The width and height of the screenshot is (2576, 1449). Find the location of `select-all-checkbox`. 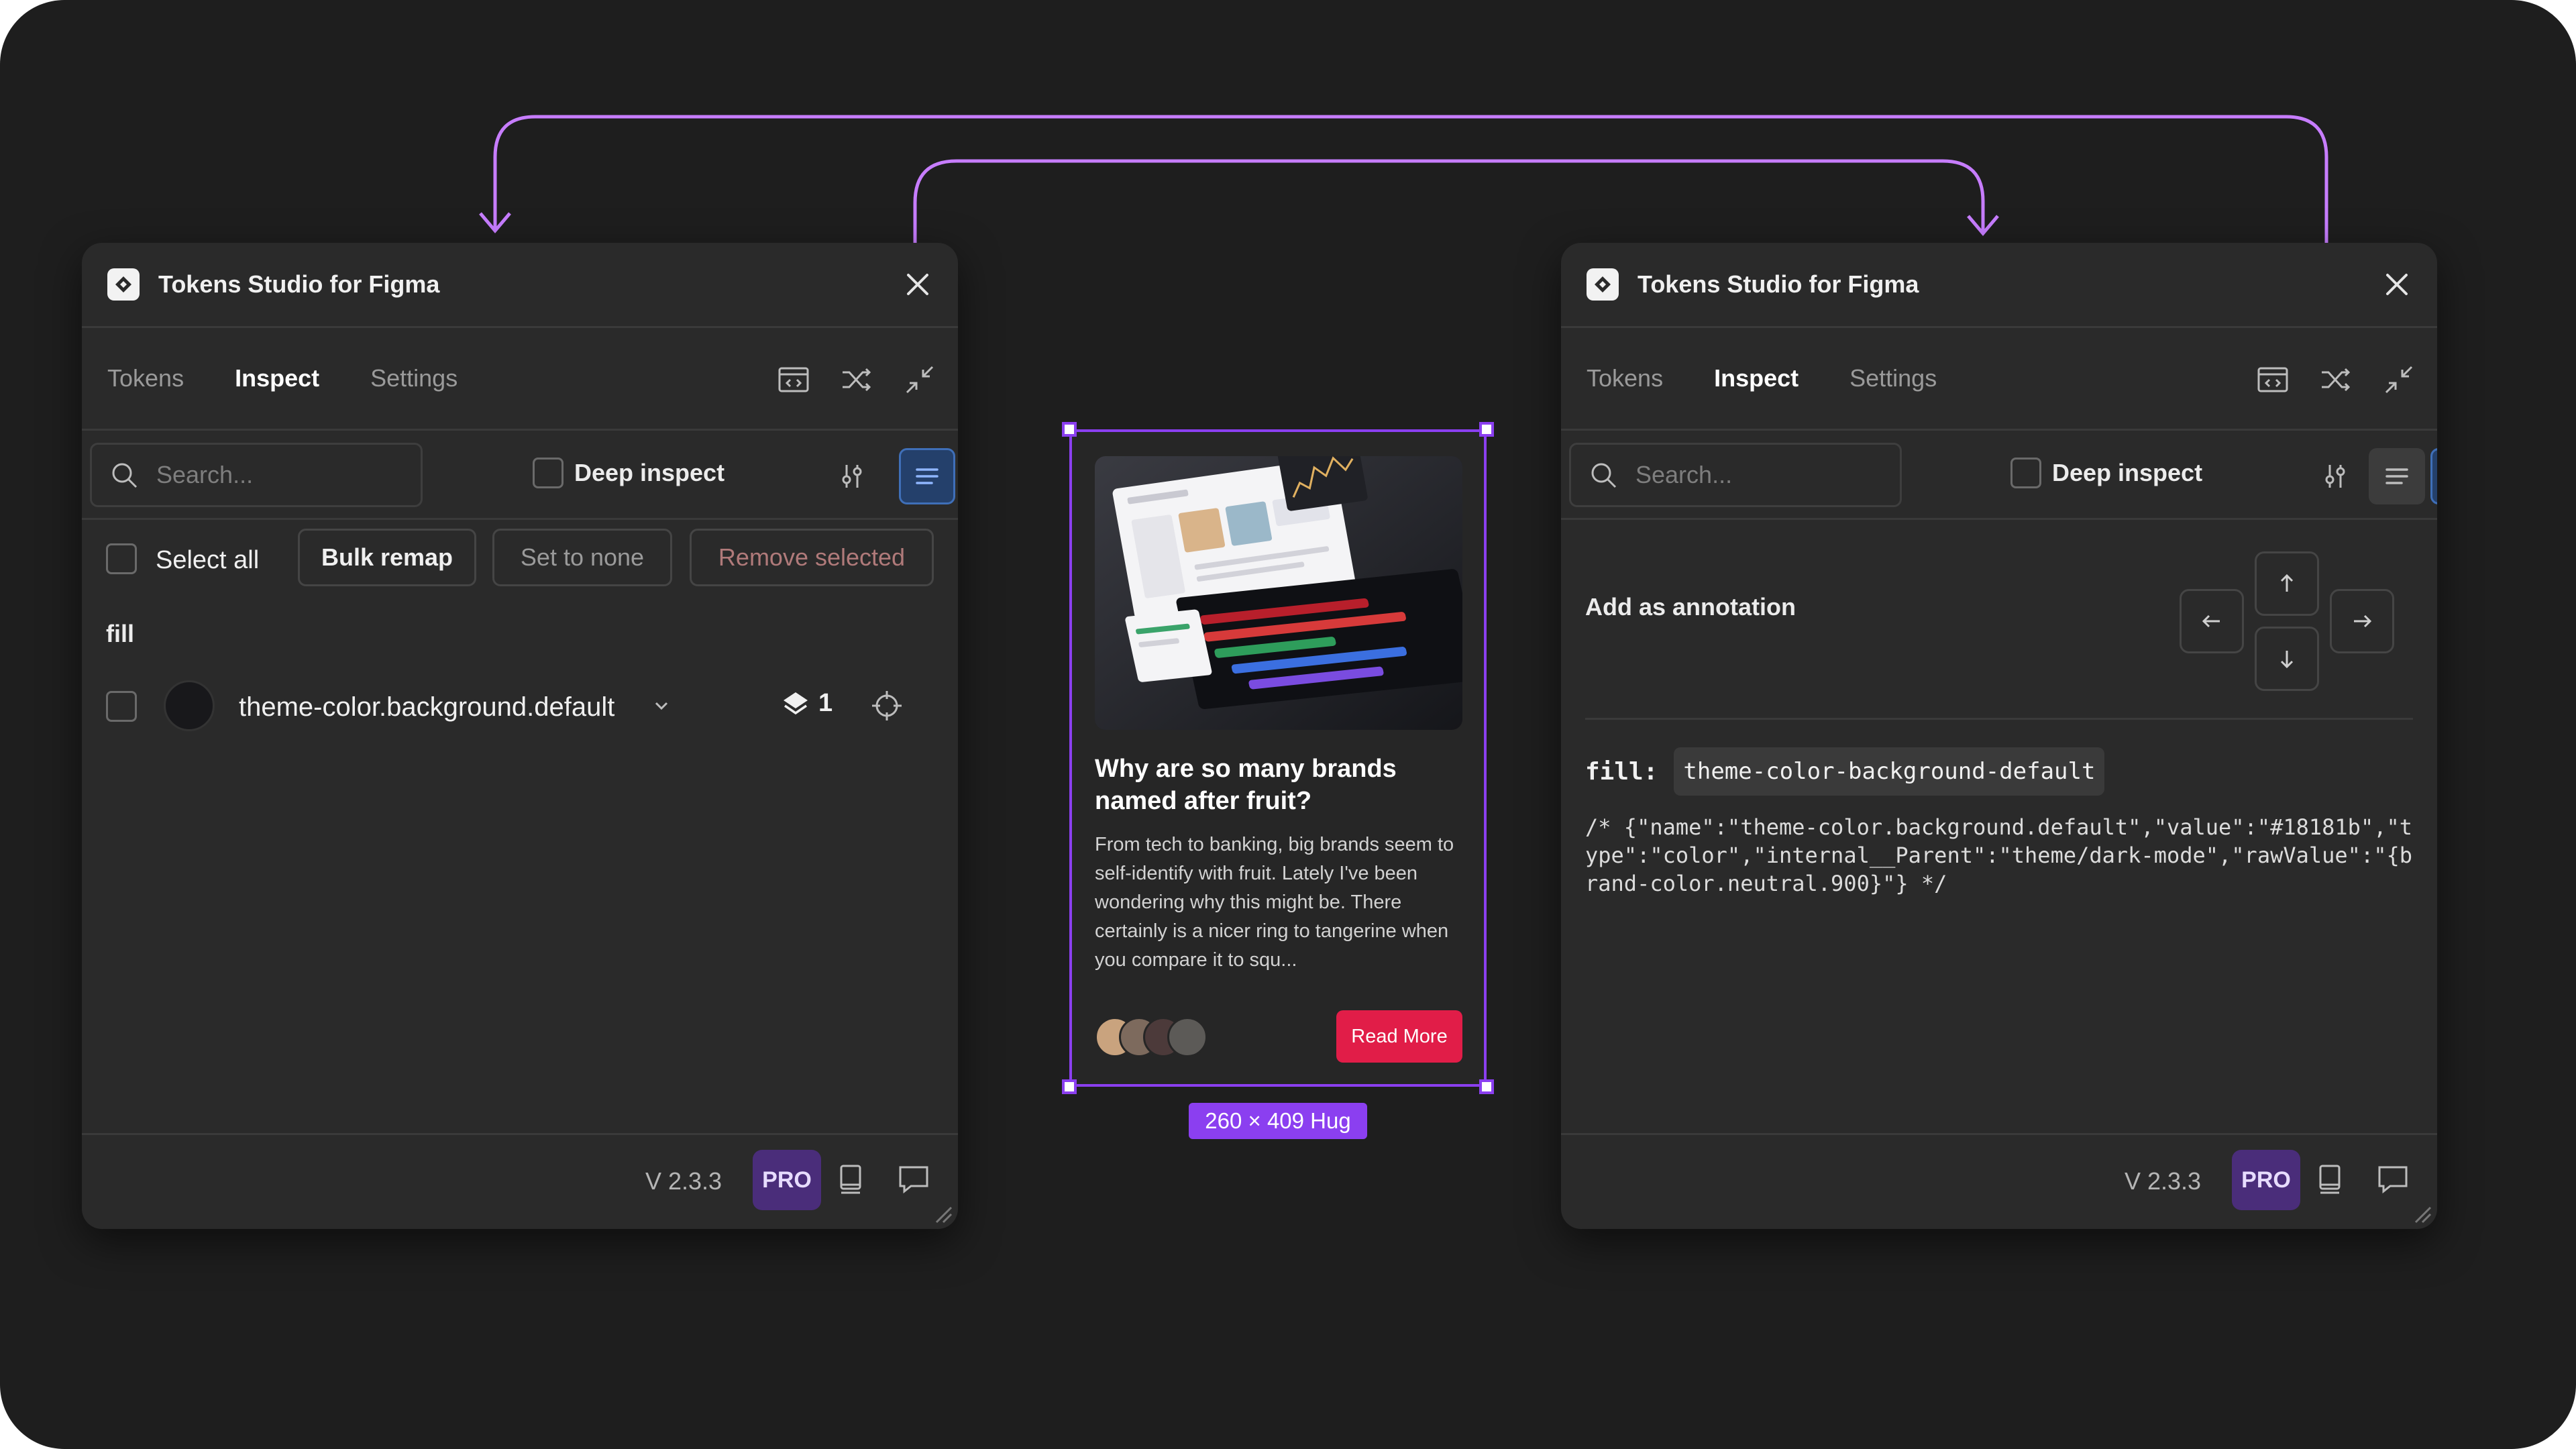

select-all-checkbox is located at coordinates (121, 558).